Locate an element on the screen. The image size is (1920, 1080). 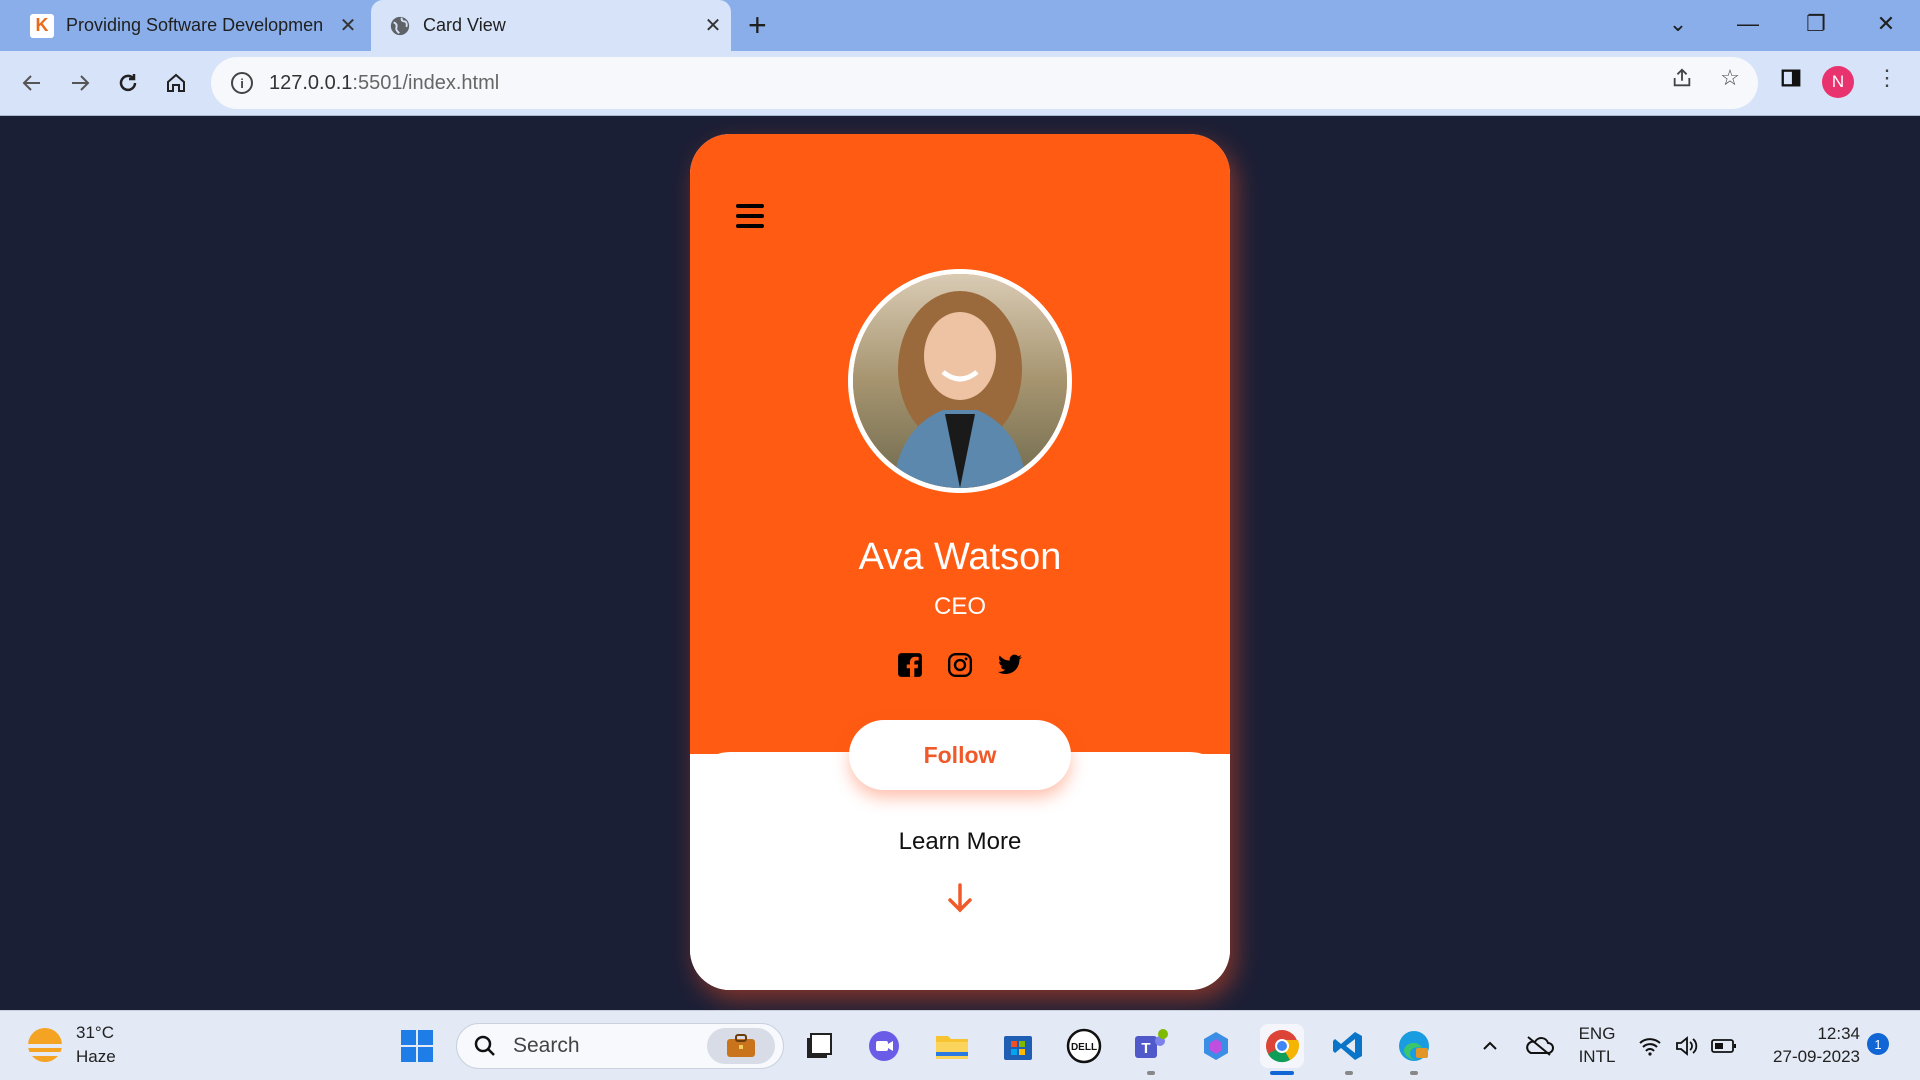
learn-more-link: Learn More is located at coordinates (960, 842).